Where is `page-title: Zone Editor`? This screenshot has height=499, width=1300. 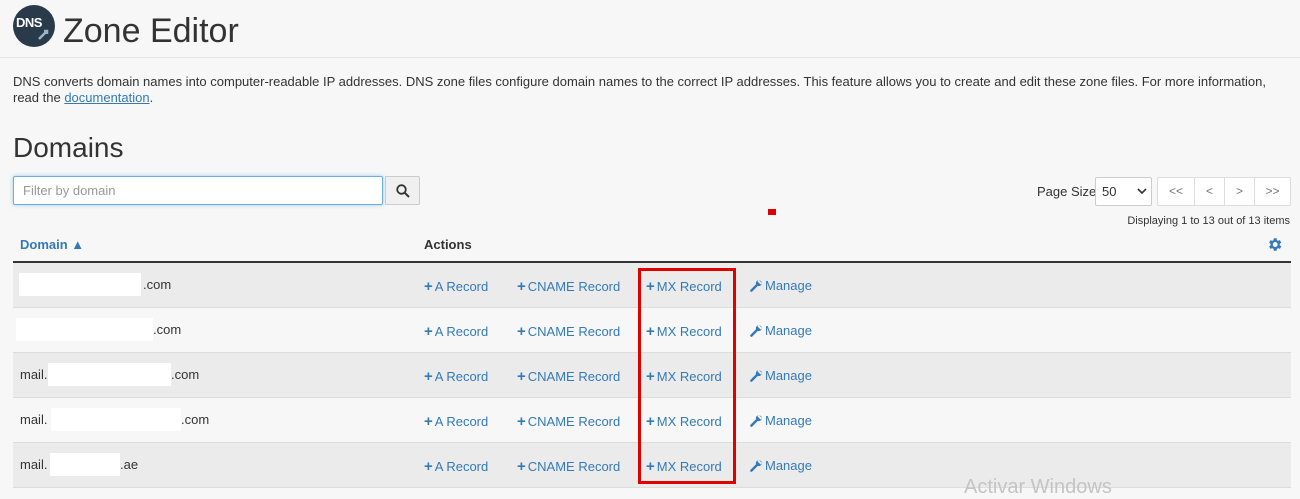
page-title: Zone Editor is located at coordinates (151, 31).